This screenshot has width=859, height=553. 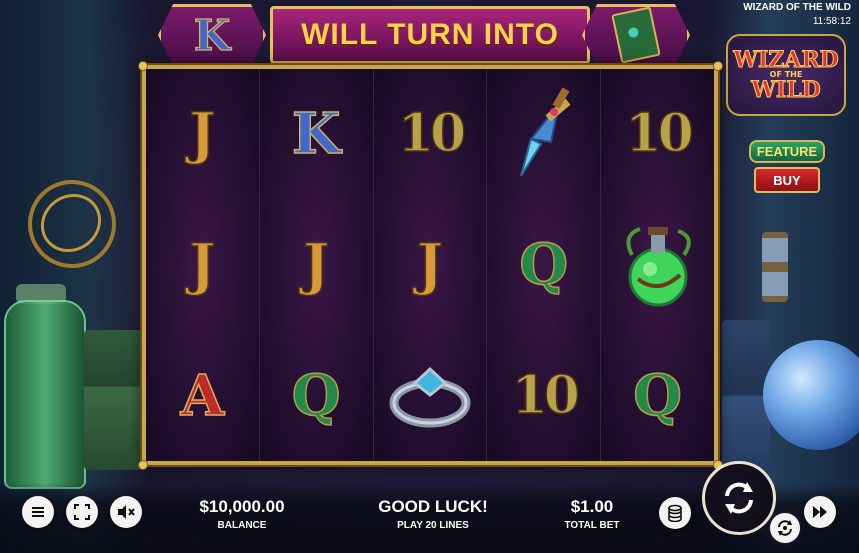 I want to click on spin-button, so click(x=739, y=498).